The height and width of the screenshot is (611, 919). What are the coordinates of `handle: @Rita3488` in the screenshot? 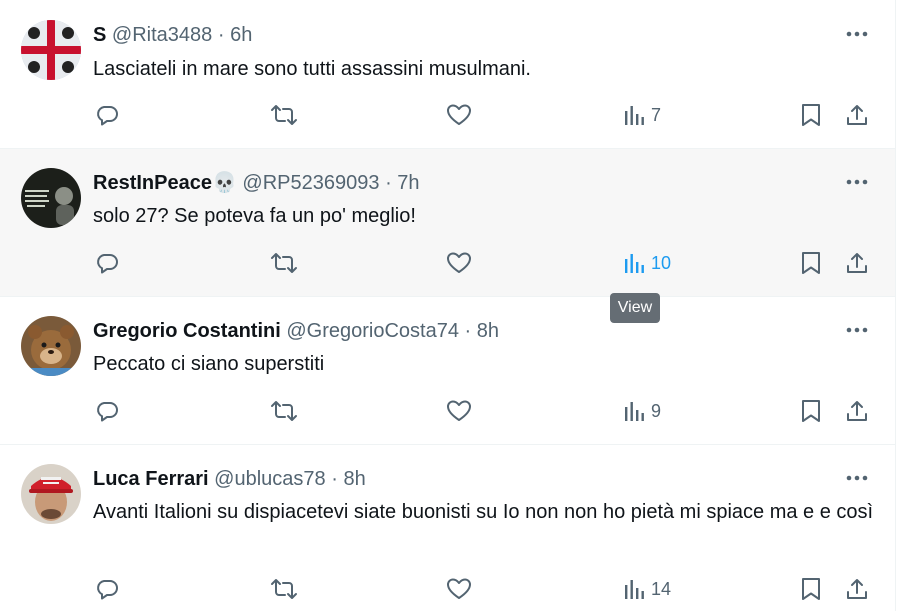 It's located at (162, 35).